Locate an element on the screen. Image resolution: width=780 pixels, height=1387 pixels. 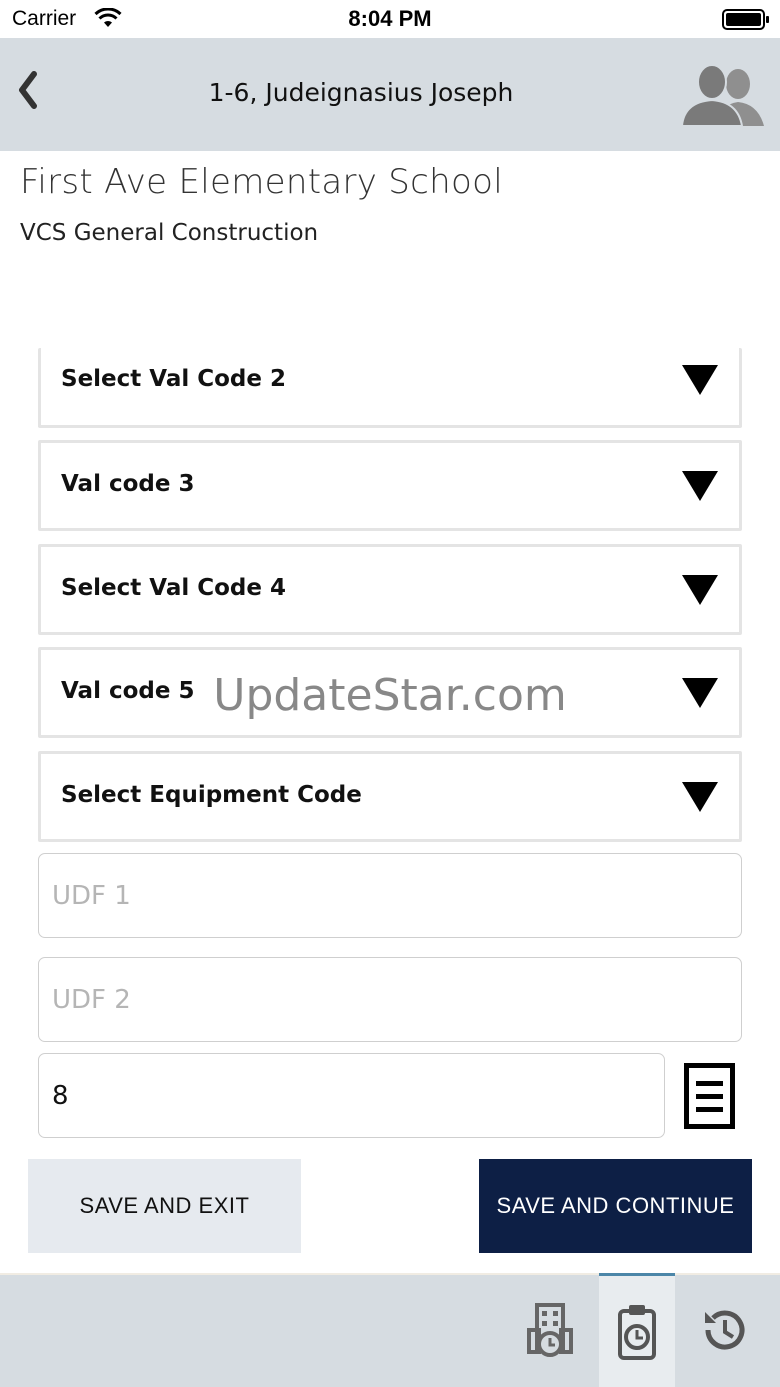
val-code-4-label: Select Val Code 4 is located at coordinates (173, 588).